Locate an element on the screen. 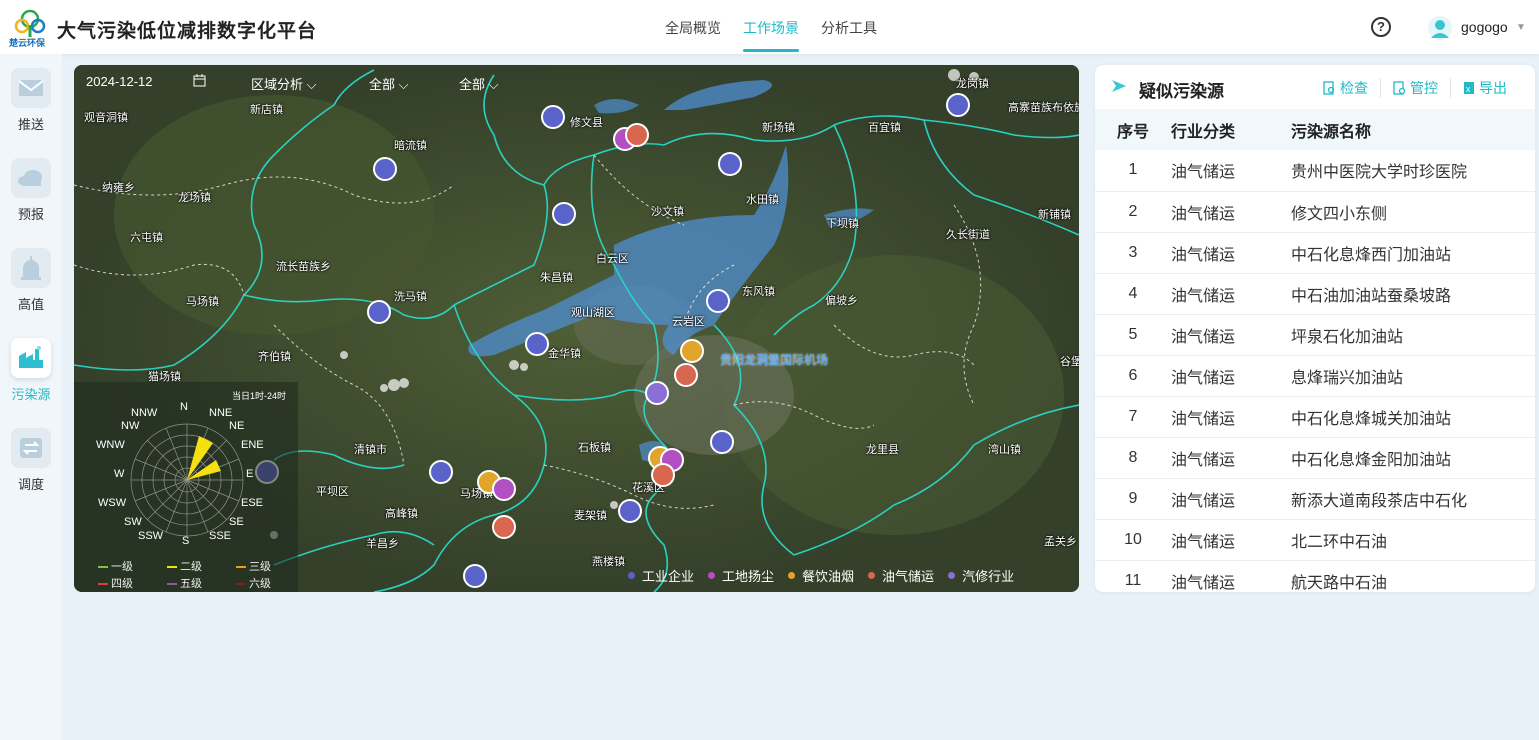 This screenshot has height=740, width=1539. place-label: 沙文镇 is located at coordinates (667, 212).